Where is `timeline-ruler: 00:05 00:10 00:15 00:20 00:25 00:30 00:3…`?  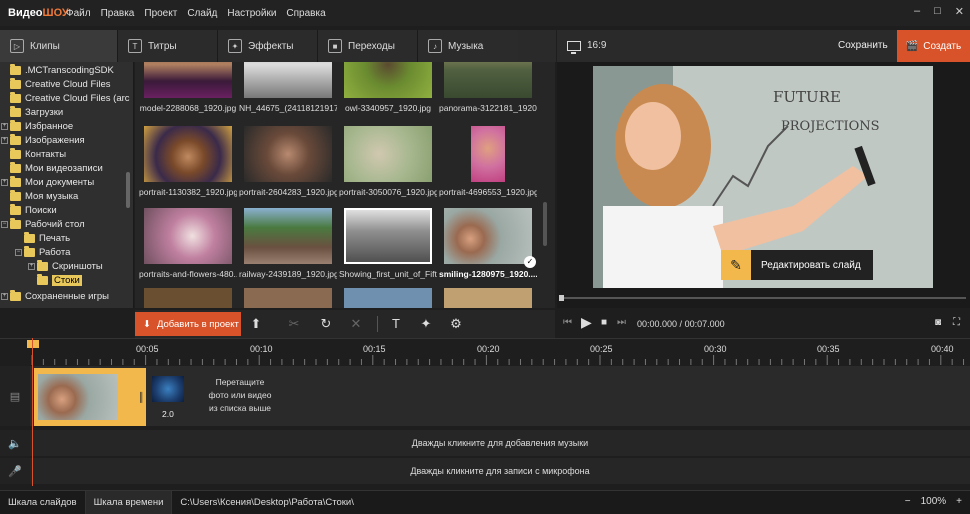
timeline-ruler: 00:05 00:10 00:15 00:20 00:25 00:30 00:3… is located at coordinates (485, 352).